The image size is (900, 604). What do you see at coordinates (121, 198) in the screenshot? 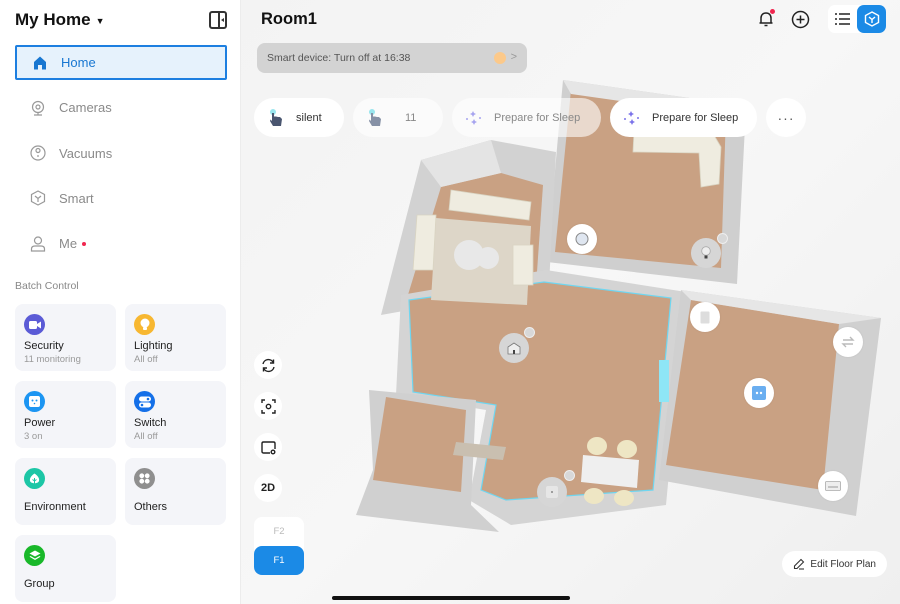
I see `sidebar-item-smart: Smart` at bounding box center [121, 198].